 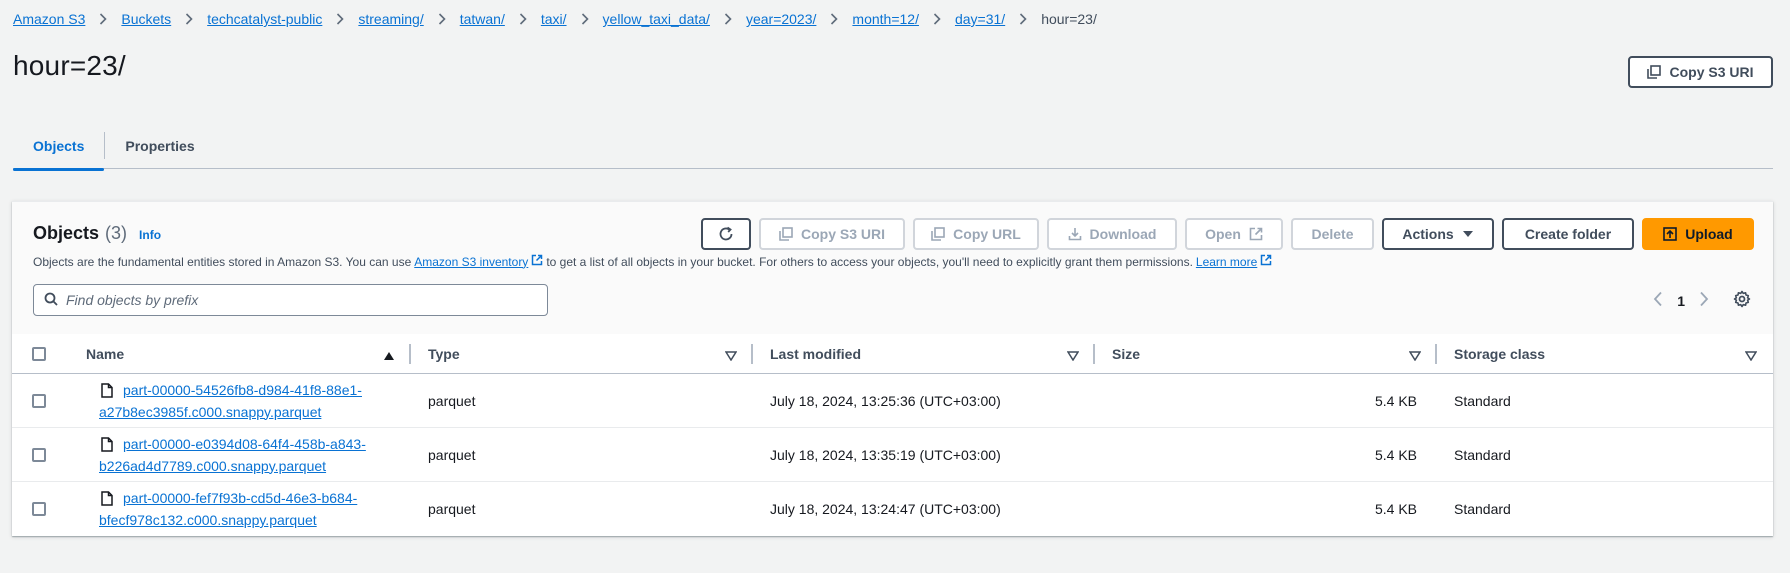 I want to click on inventory-link: Amazon S3 inventory, so click(x=471, y=262).